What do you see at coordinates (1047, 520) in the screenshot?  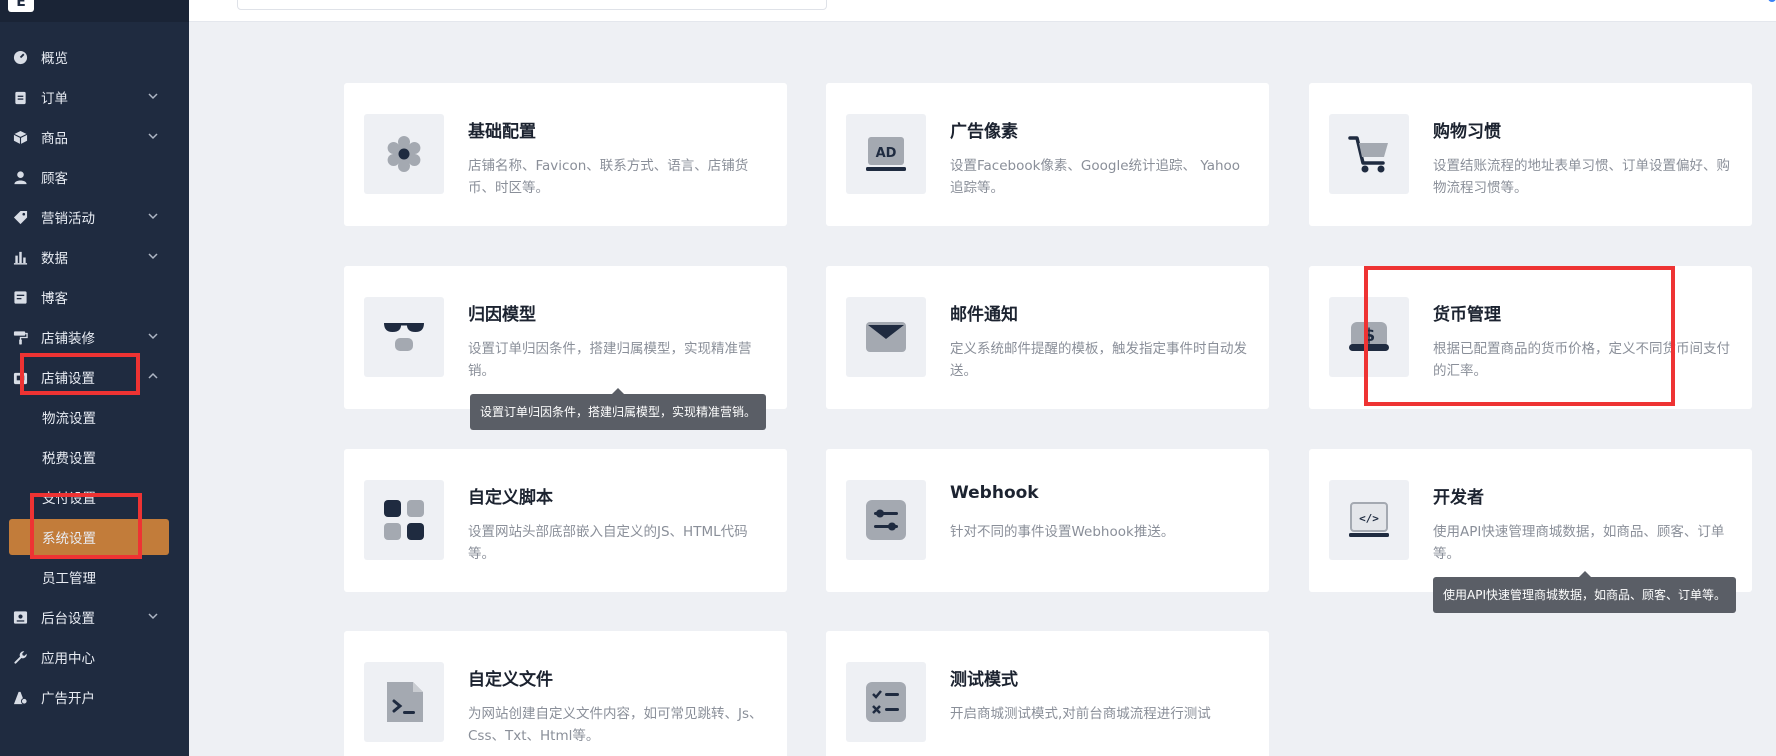 I see `settings-card: Webhook 针对不同的事件设置Webhook推送。` at bounding box center [1047, 520].